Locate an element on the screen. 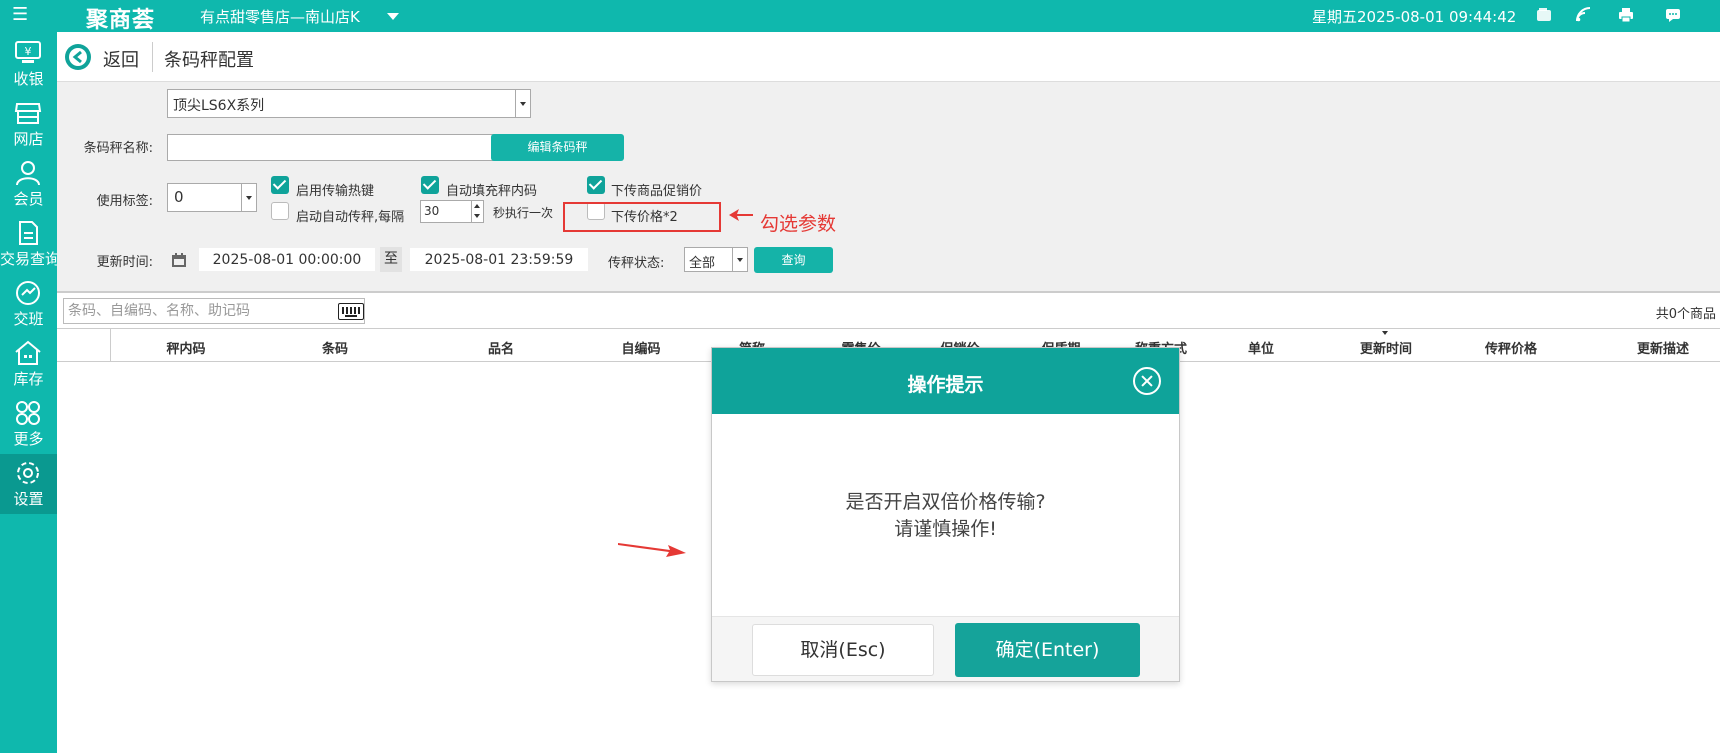 The image size is (1720, 753). tag-label: 使用标签: is located at coordinates (124, 201).